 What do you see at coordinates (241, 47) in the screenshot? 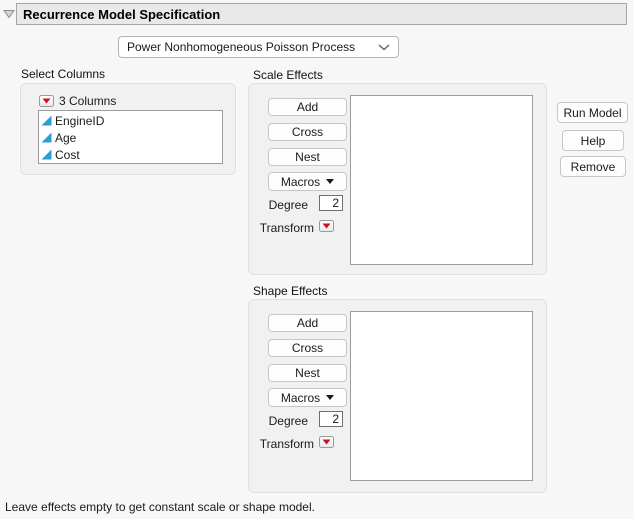
I see `model-type-value: Power Nonhomogeneous Poisson Process` at bounding box center [241, 47].